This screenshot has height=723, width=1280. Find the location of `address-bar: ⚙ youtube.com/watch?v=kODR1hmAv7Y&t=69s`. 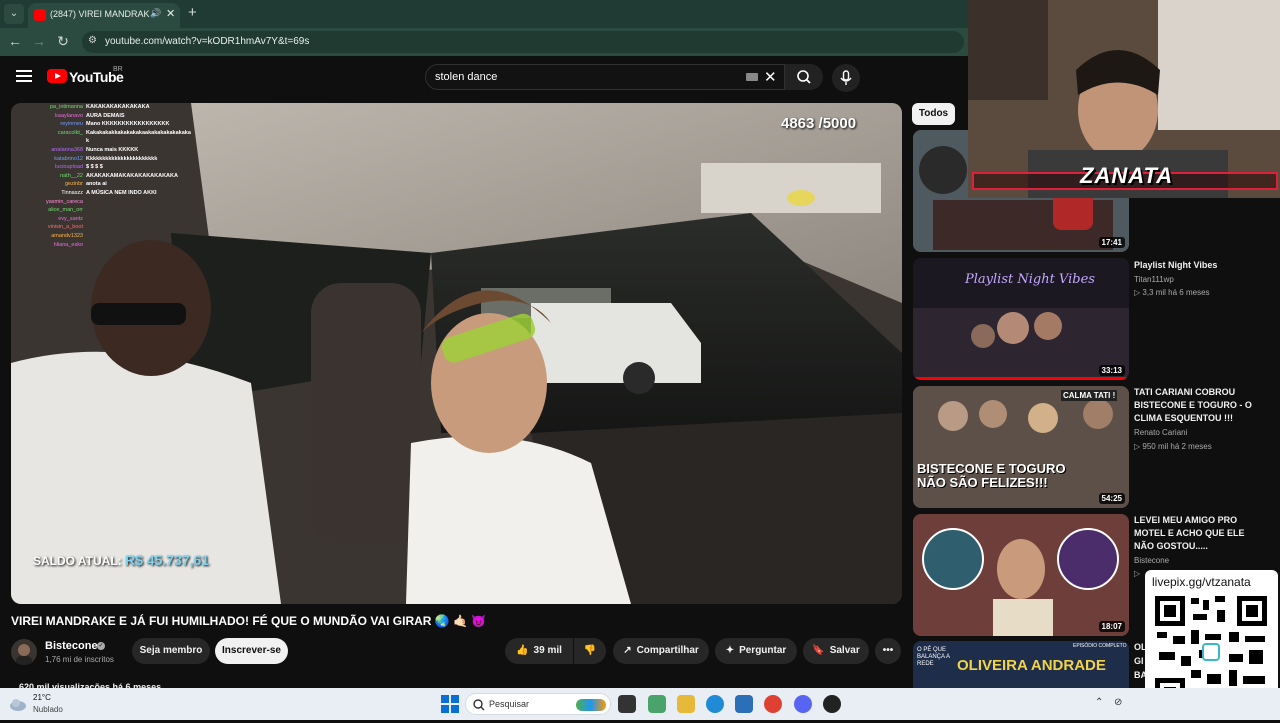

address-bar: ⚙ youtube.com/watch?v=kODR1hmAv7Y&t=69s is located at coordinates (523, 42).